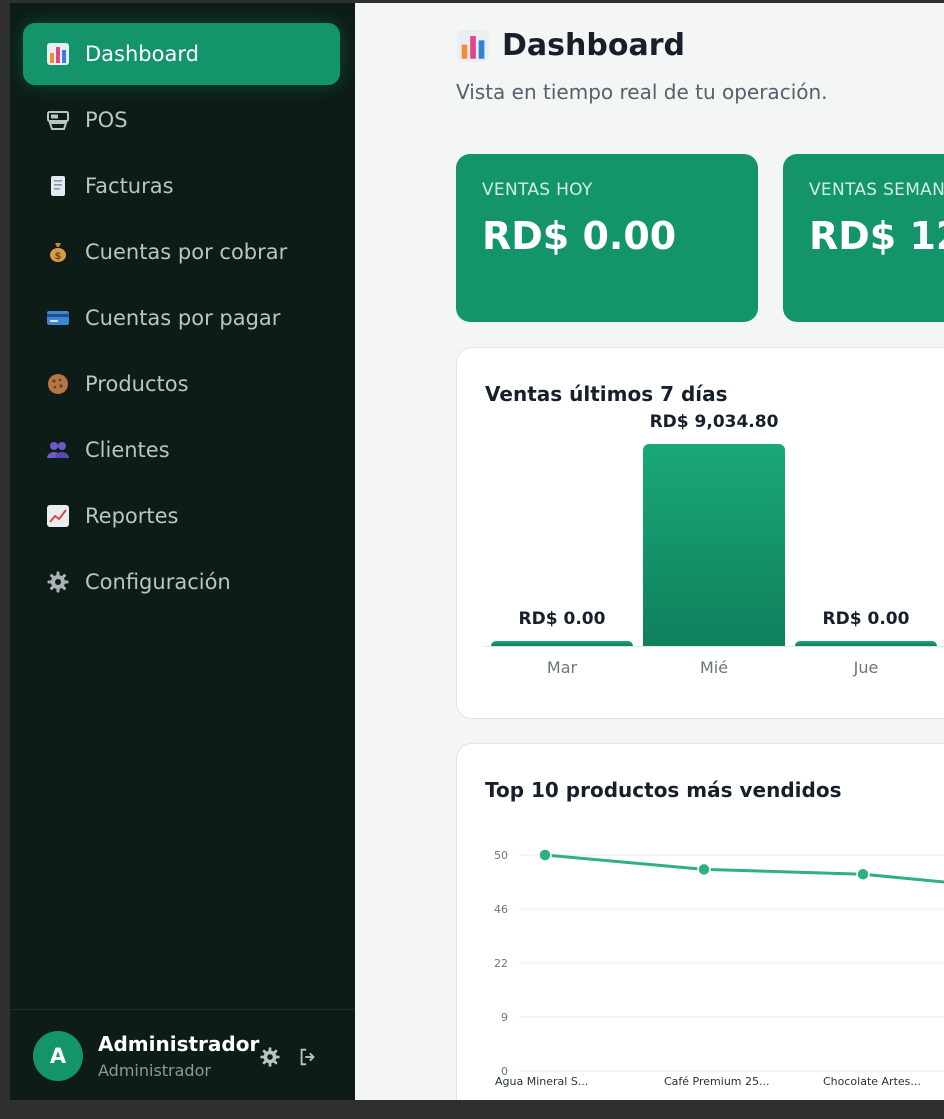 The width and height of the screenshot is (944, 1119). Describe the element at coordinates (562, 667) in the screenshot. I see `bar-category-label: Mar` at that location.